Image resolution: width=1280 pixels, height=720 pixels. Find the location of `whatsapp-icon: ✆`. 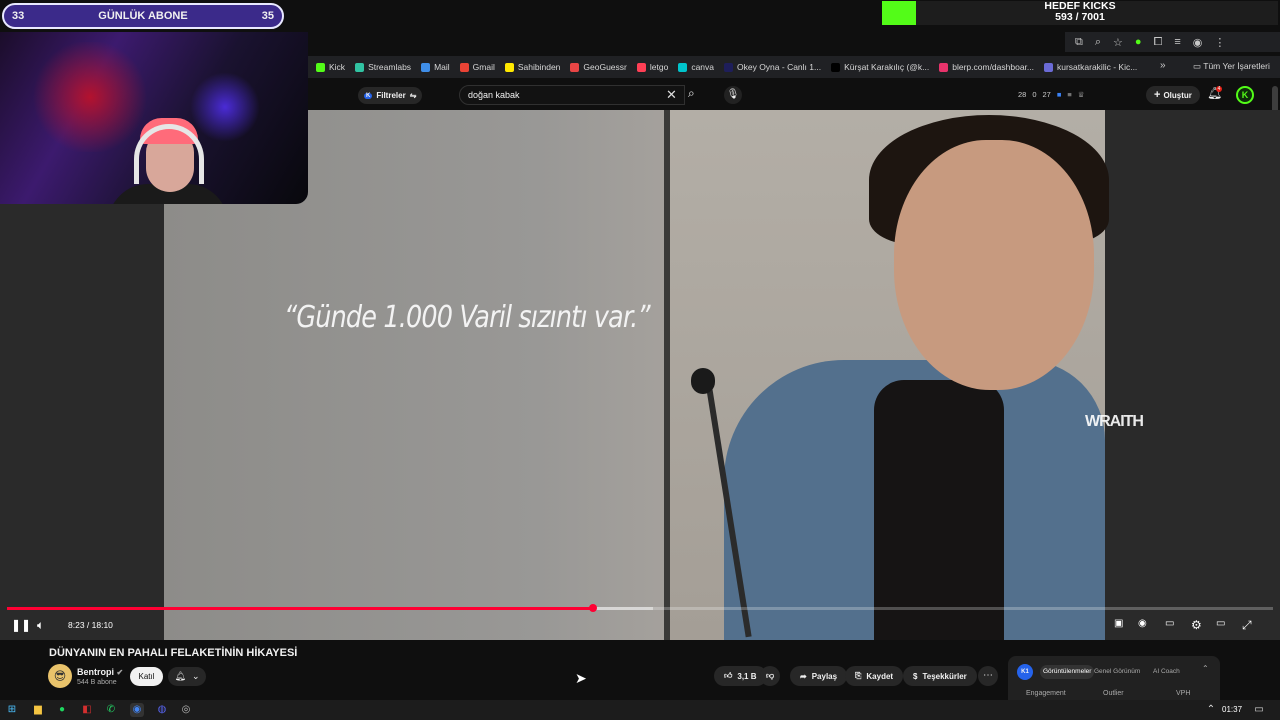

whatsapp-icon: ✆ is located at coordinates (111, 710).